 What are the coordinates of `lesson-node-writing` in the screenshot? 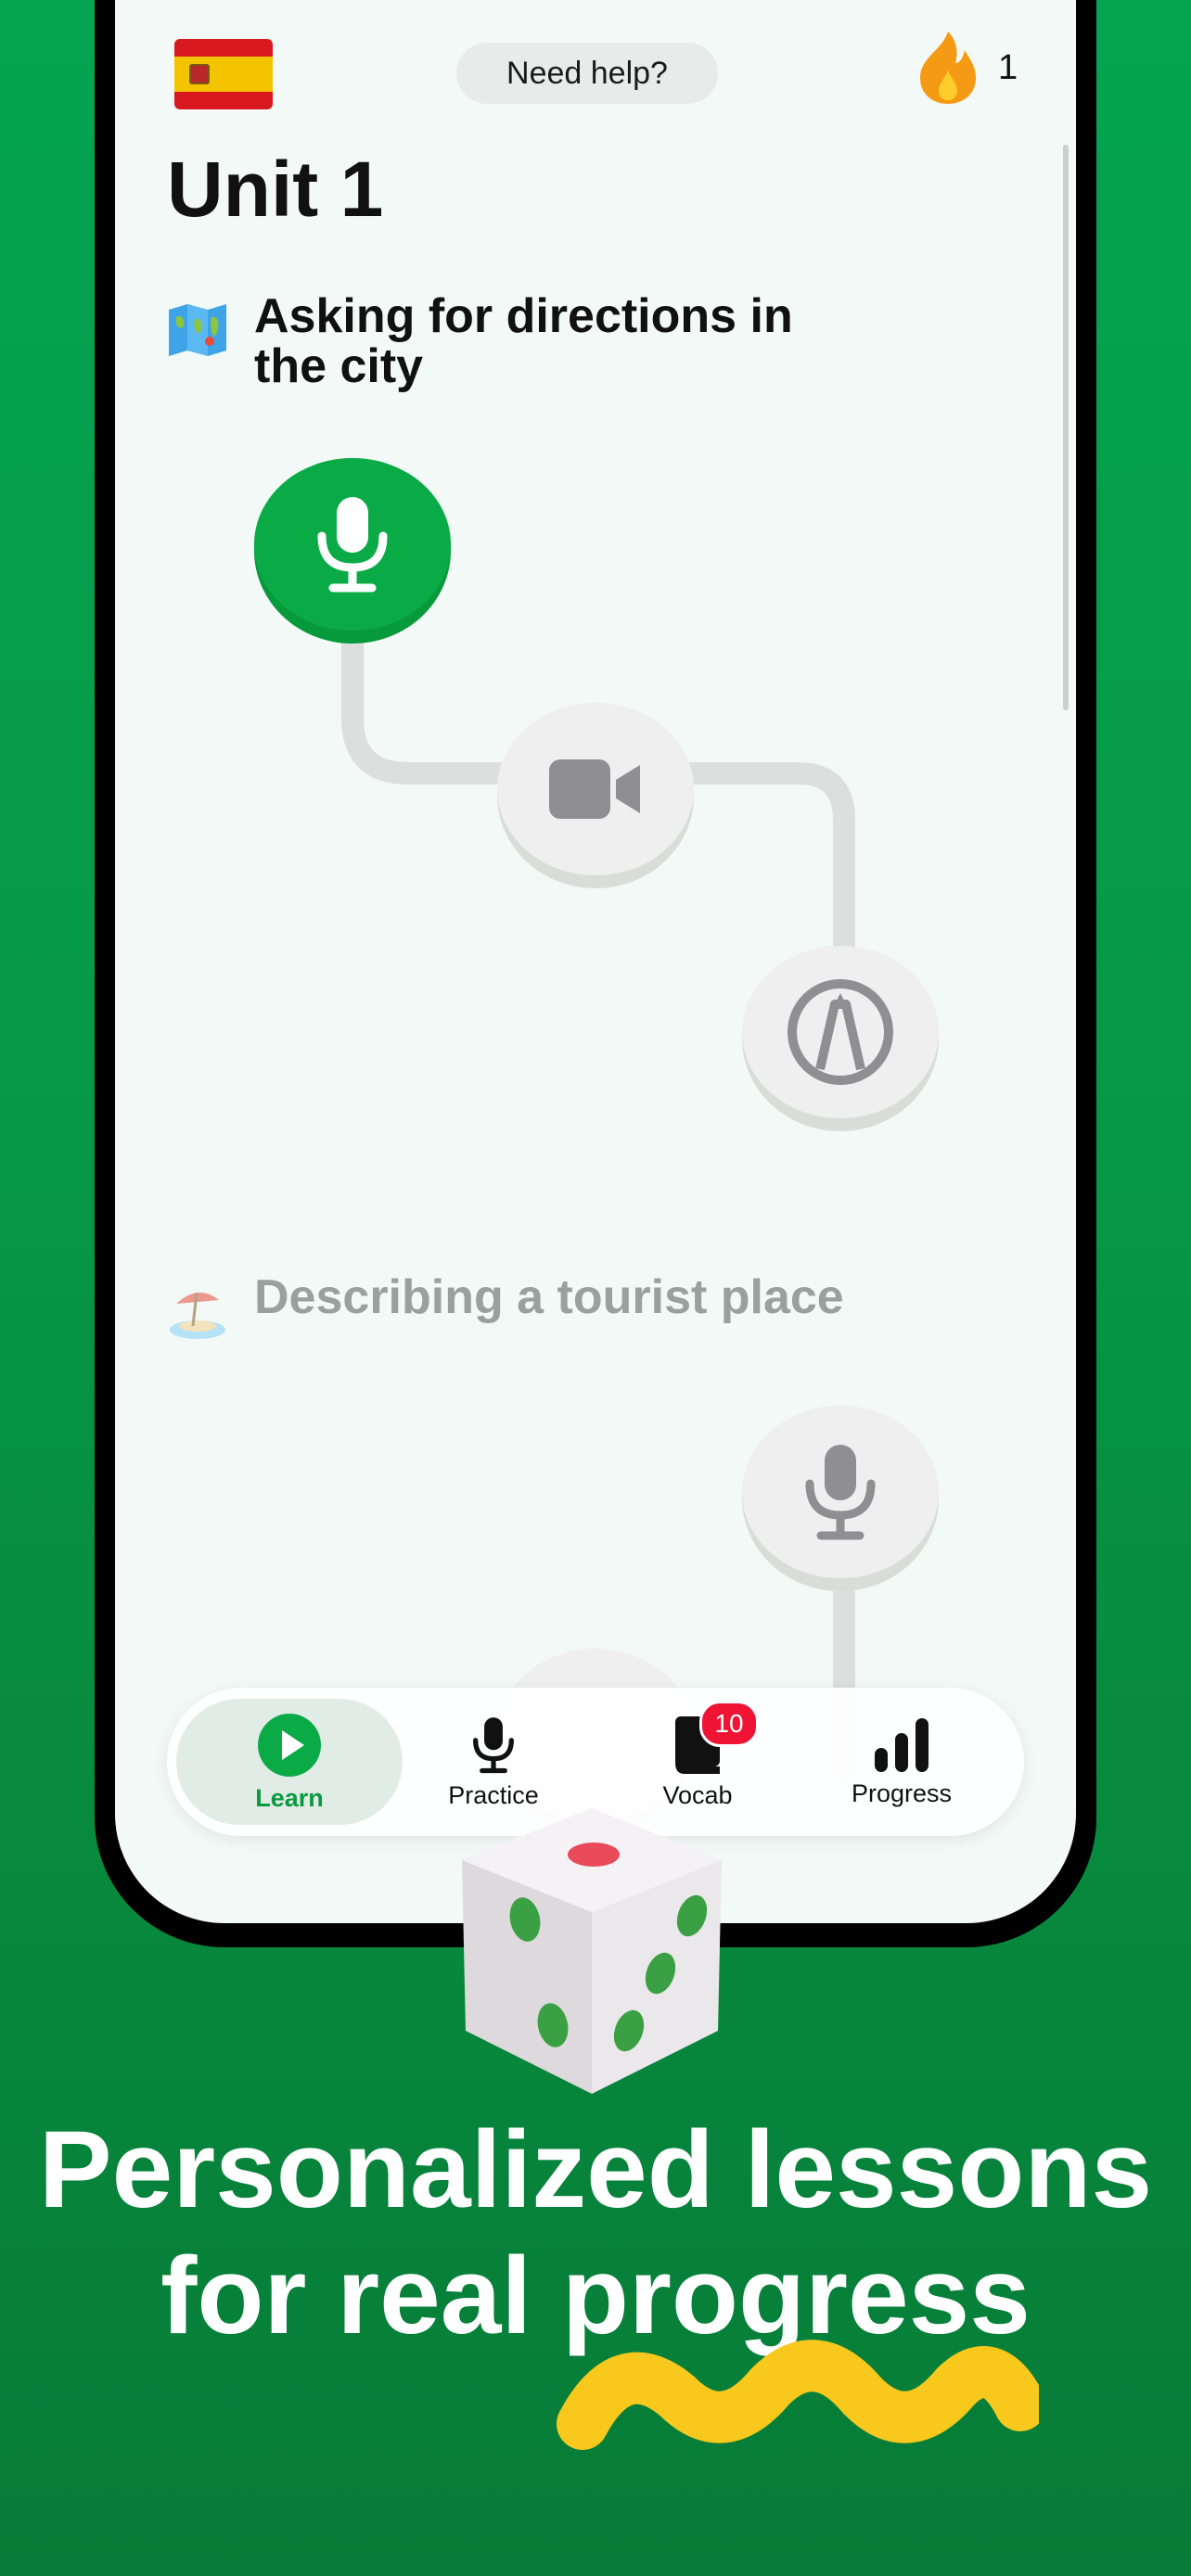 It's located at (840, 1038).